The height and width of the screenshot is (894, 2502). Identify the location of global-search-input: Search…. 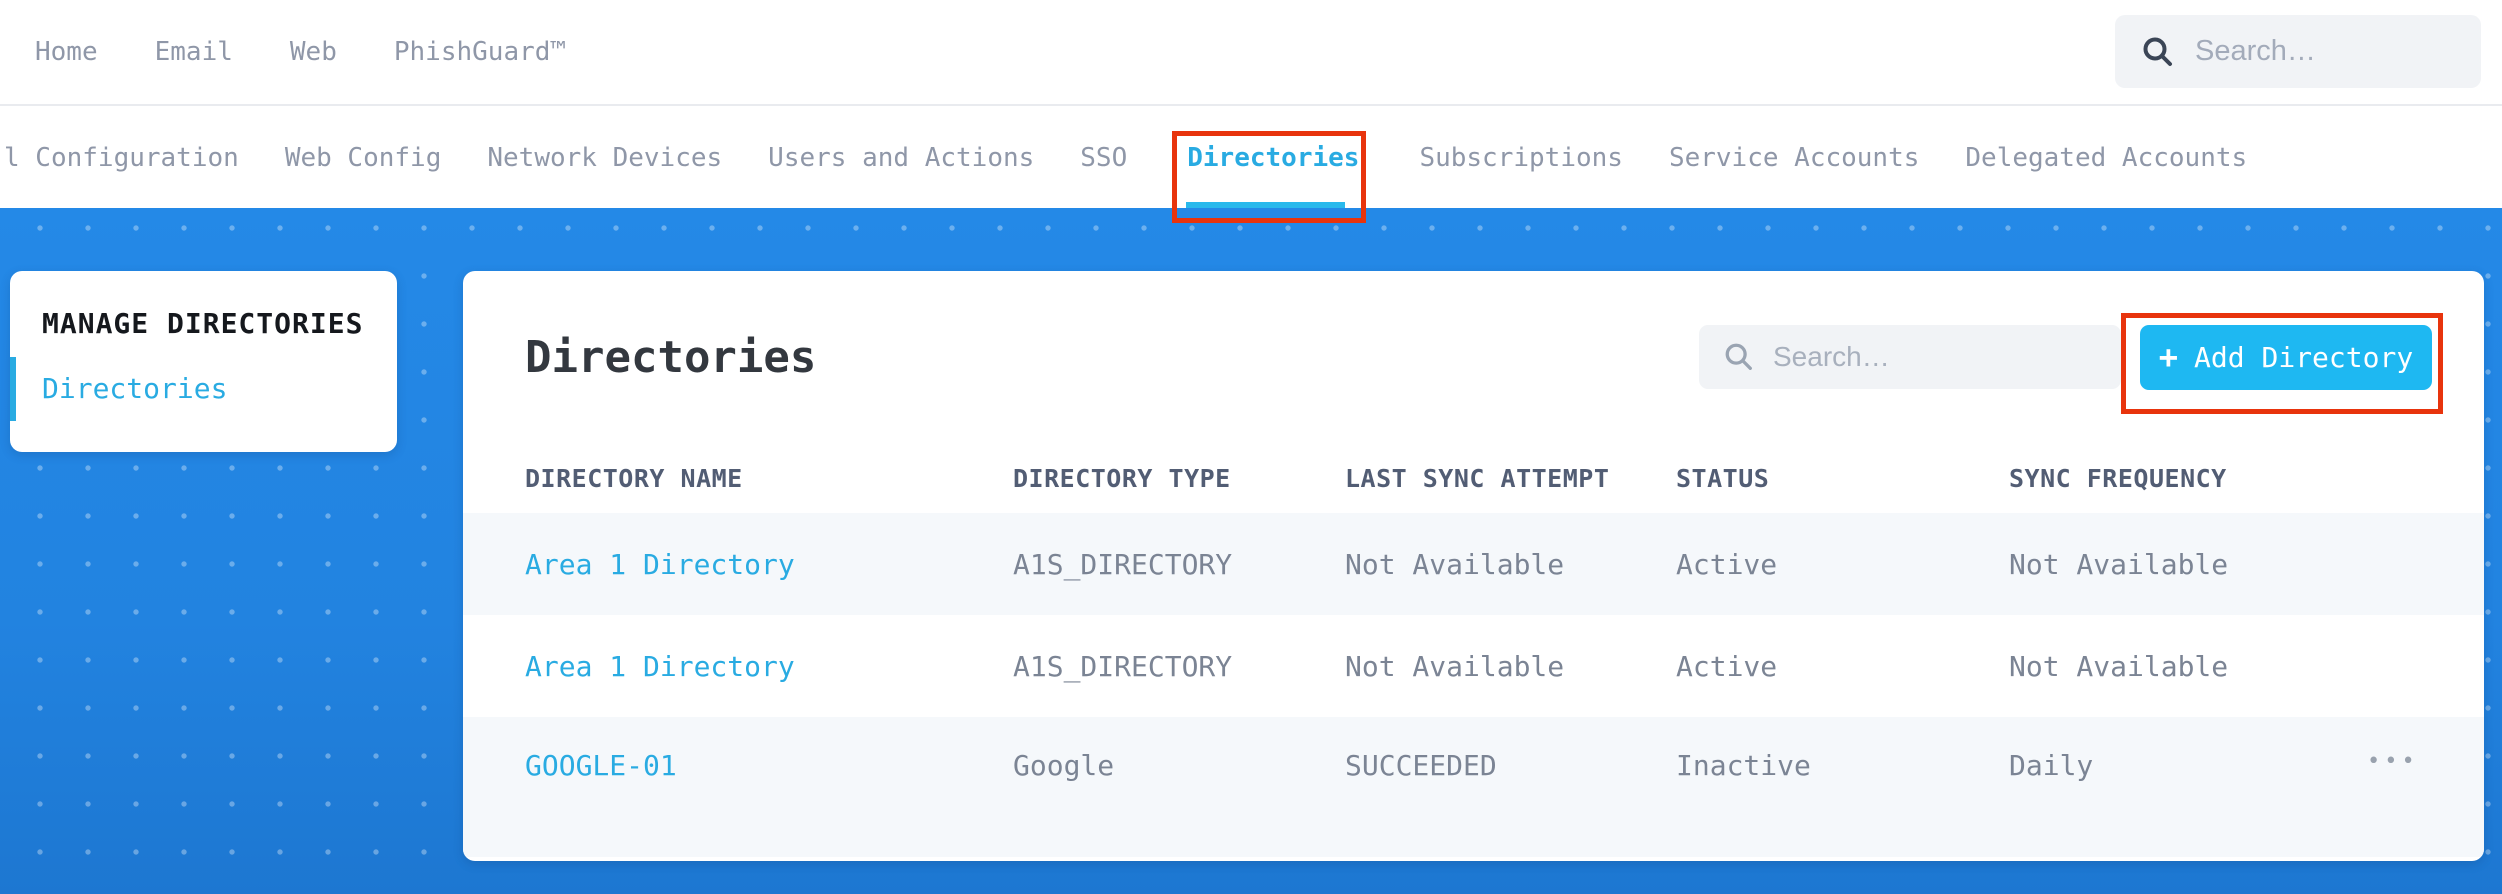
(2298, 51).